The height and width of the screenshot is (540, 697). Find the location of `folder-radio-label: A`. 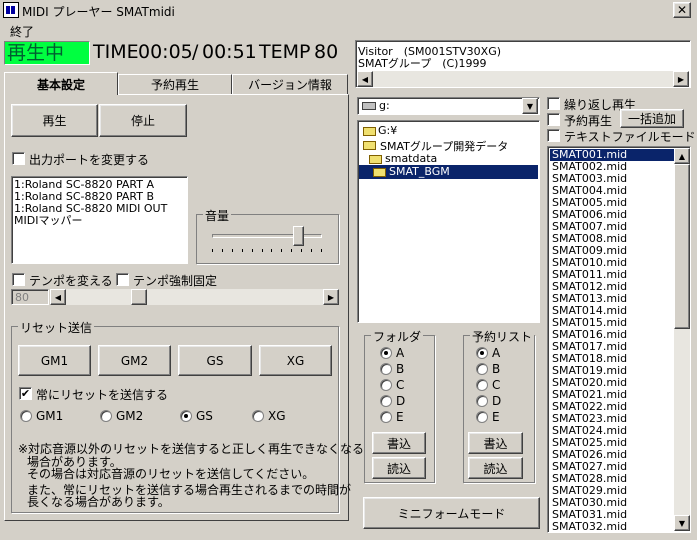

folder-radio-label: A is located at coordinates (400, 353).